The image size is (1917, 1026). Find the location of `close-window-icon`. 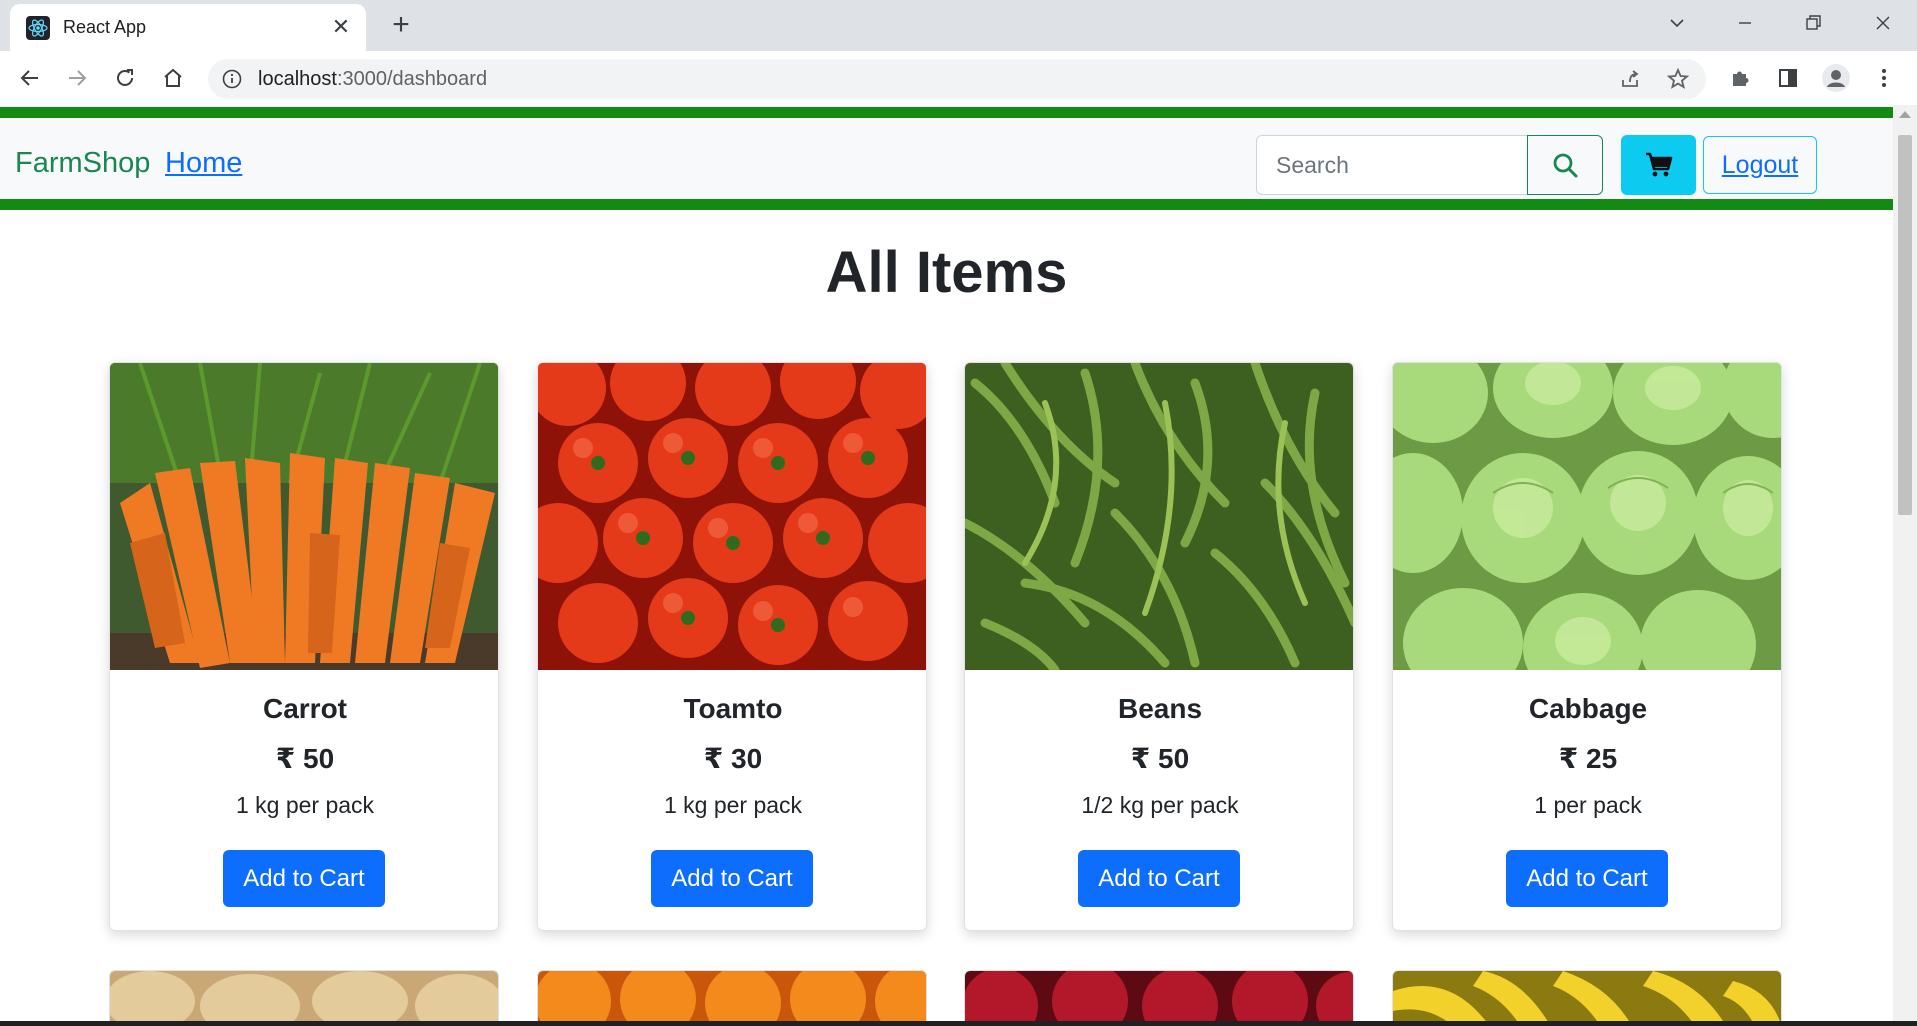

close-window-icon is located at coordinates (1883, 23).